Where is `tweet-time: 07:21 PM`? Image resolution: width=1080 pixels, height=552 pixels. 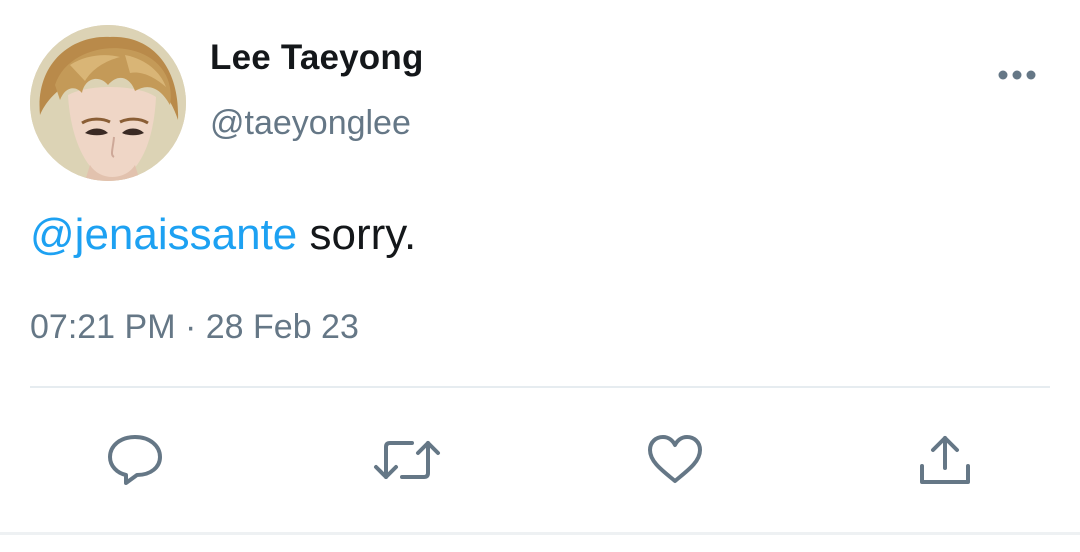
tweet-time: 07:21 PM is located at coordinates (103, 327).